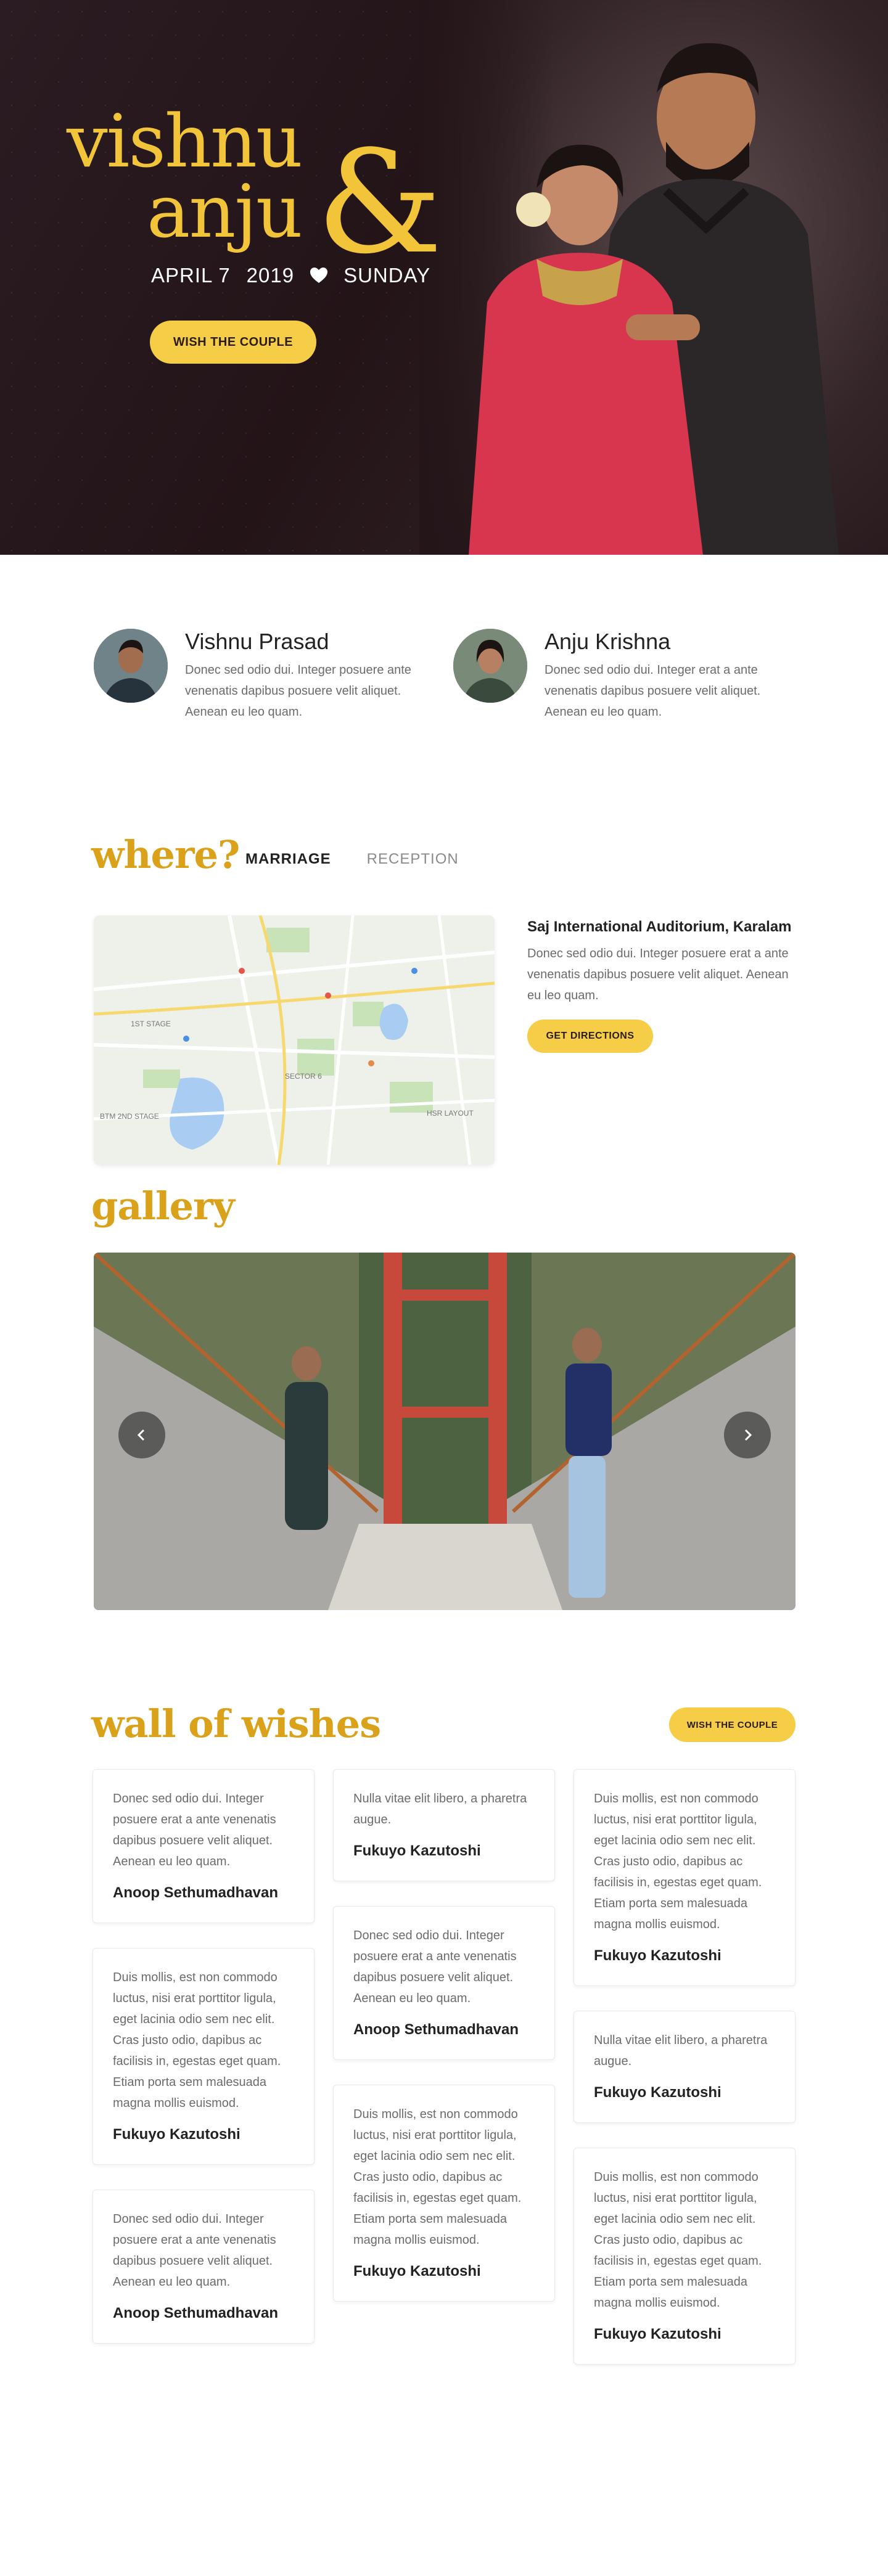 The height and width of the screenshot is (2576, 888). Describe the element at coordinates (225, 211) in the screenshot. I see `bride-first-name: anju` at that location.